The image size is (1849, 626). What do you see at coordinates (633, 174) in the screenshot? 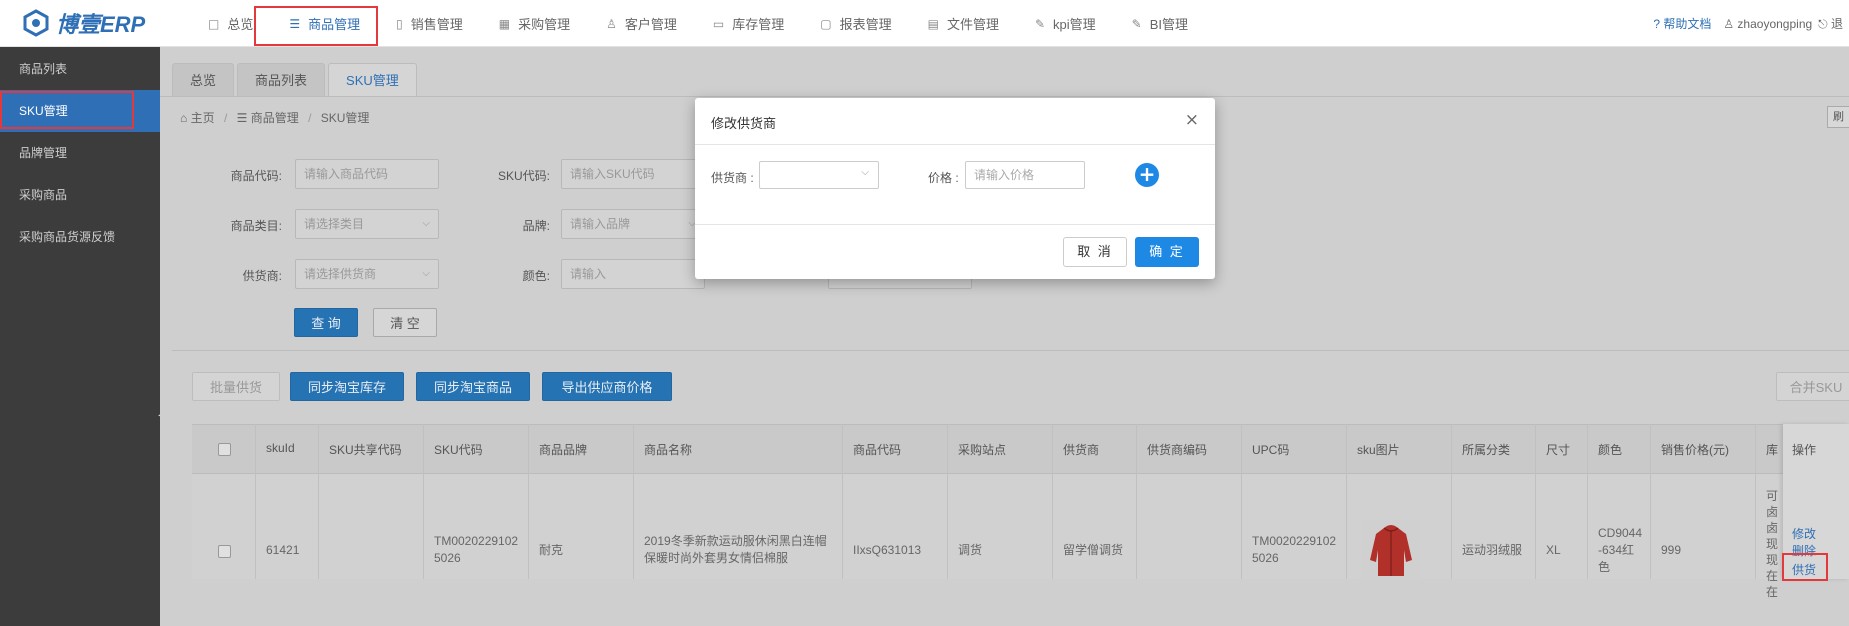
I see `sku-code-input: 请输入SKU代码` at bounding box center [633, 174].